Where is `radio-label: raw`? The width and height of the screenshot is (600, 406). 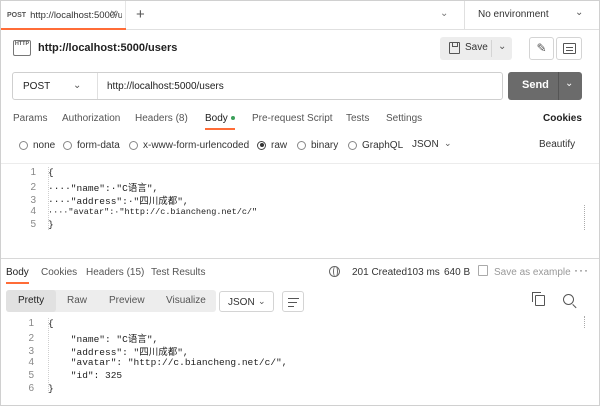 radio-label: raw is located at coordinates (279, 145).